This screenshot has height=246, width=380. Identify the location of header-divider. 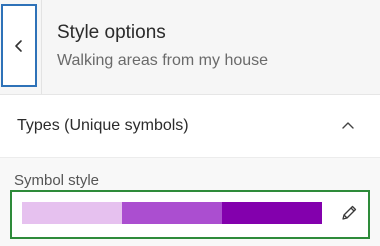
(41, 47).